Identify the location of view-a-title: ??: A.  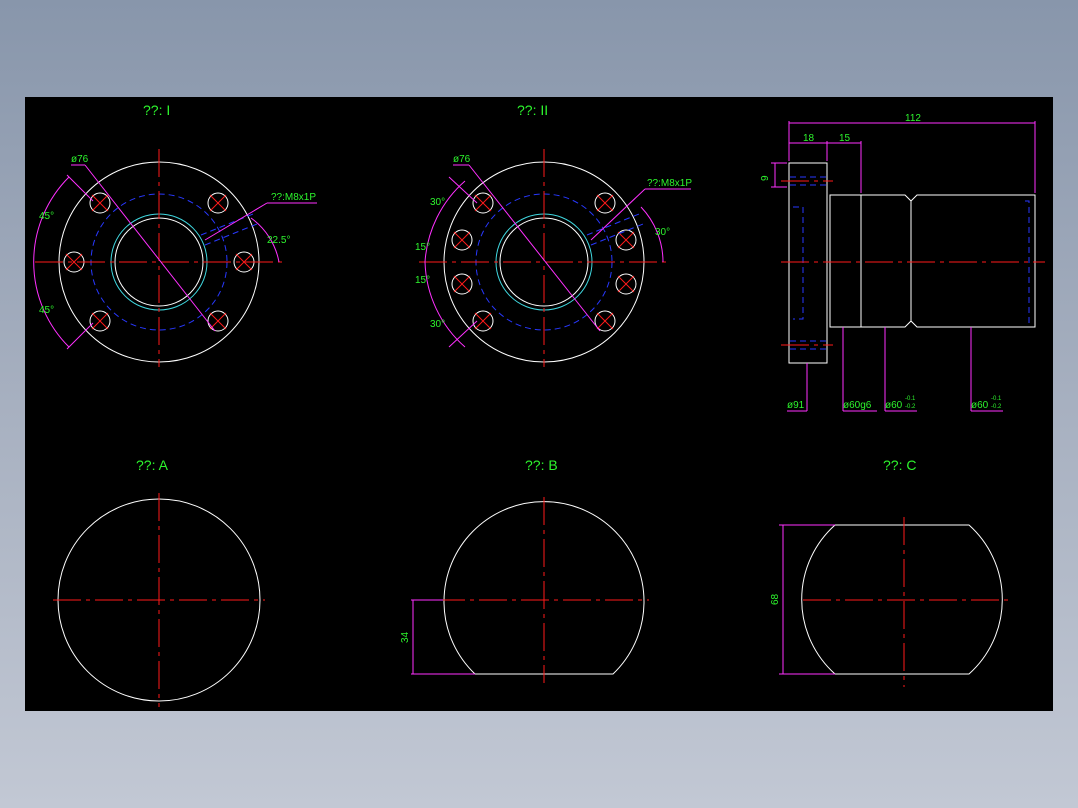
(152, 465).